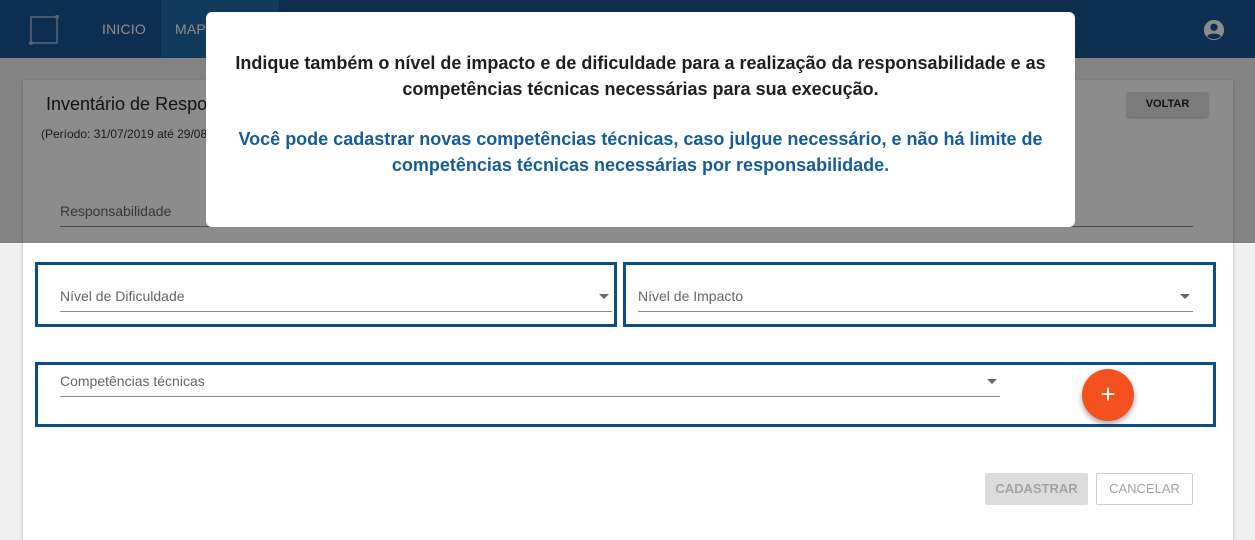 This screenshot has height=540, width=1255. Describe the element at coordinates (1036, 489) in the screenshot. I see `cadastrar-button: CADASTRAR` at that location.